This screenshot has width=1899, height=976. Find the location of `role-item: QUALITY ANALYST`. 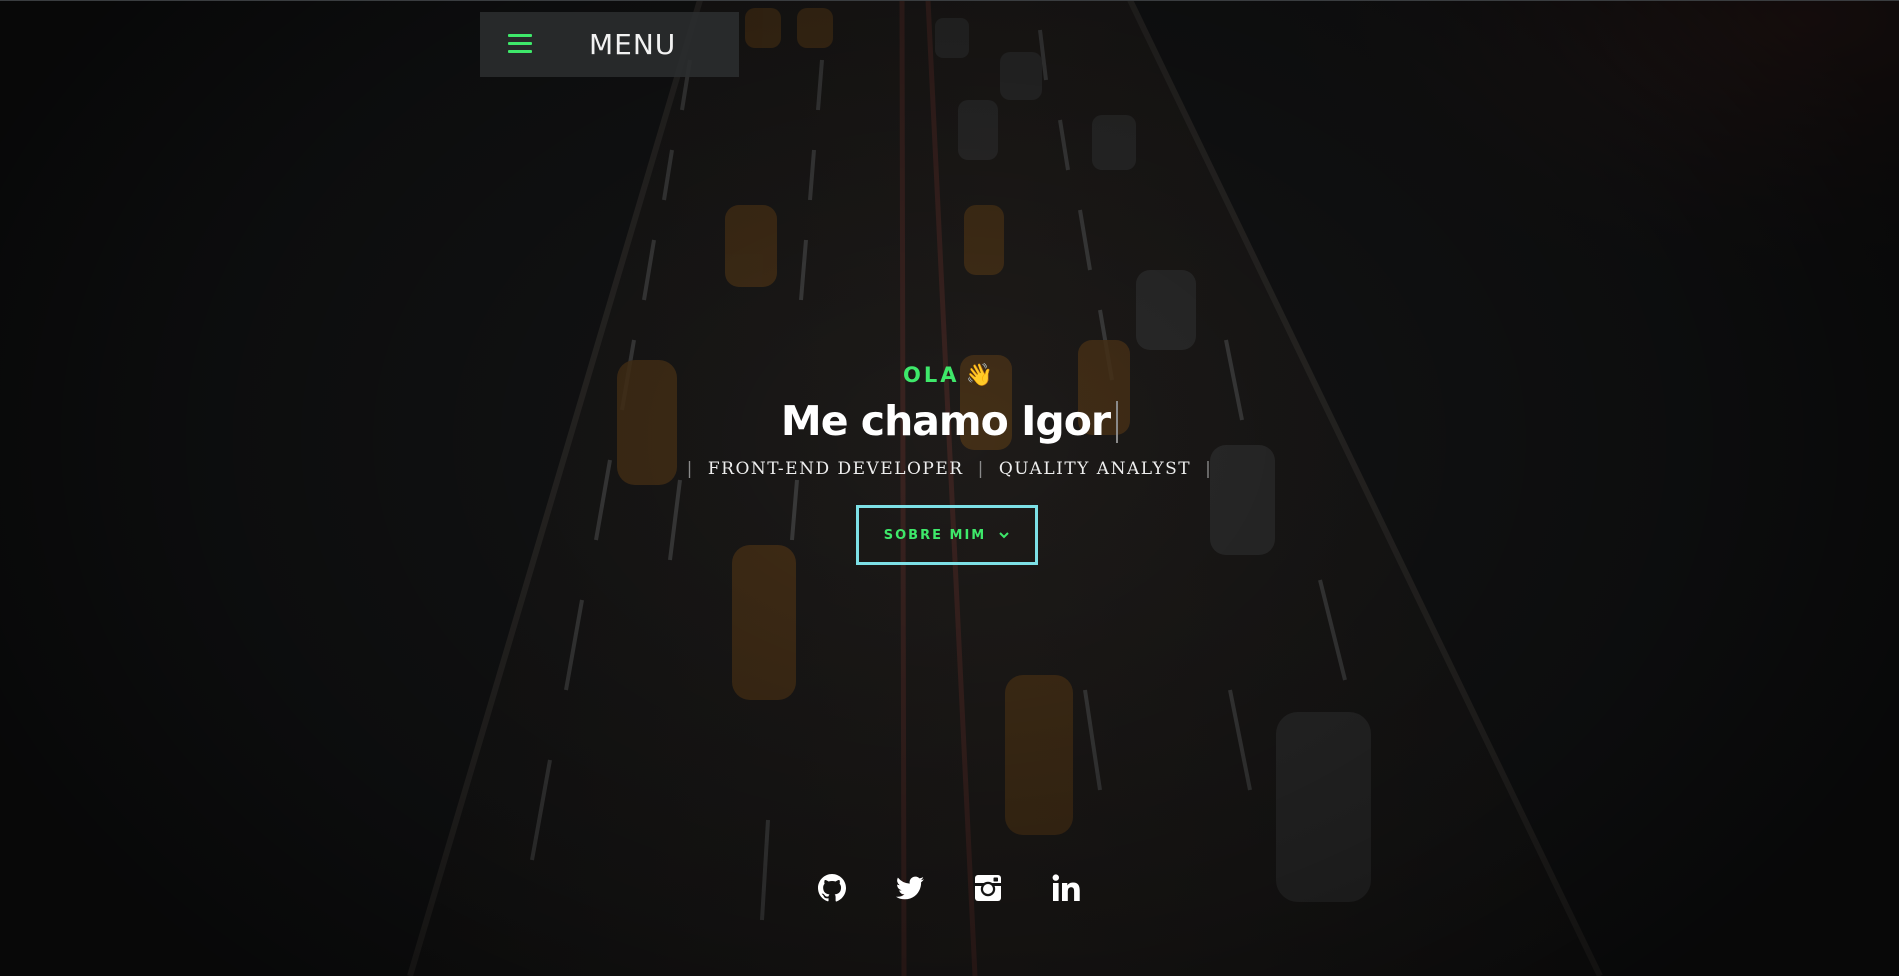

role-item: QUALITY ANALYST is located at coordinates (1095, 469).